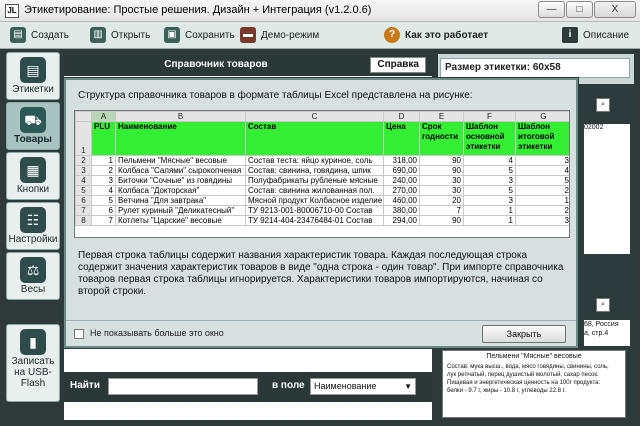  Describe the element at coordinates (33, 289) in the screenshot. I see `sidebar-item-label: Весы` at that location.